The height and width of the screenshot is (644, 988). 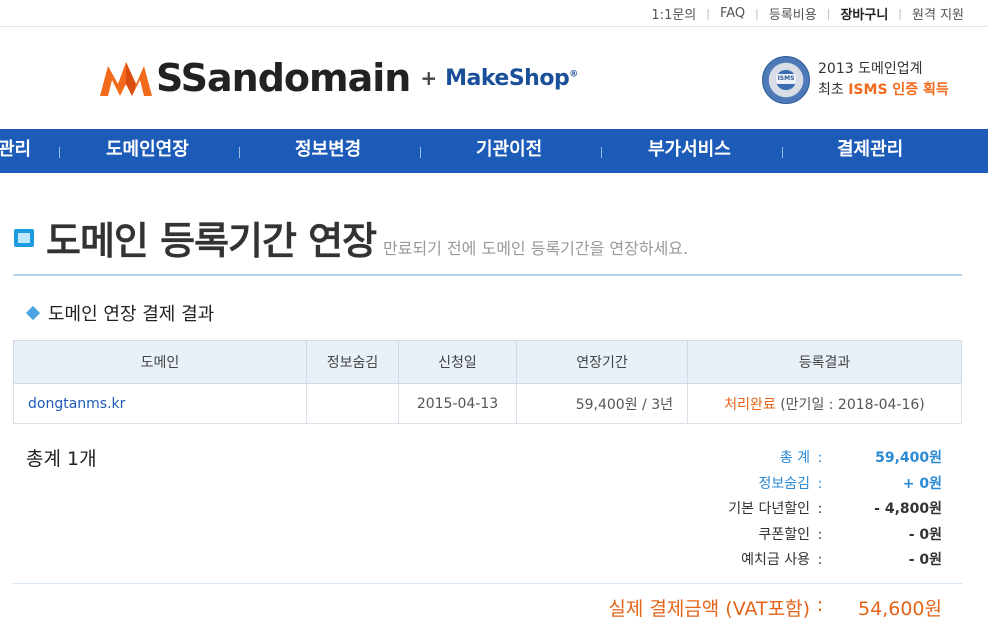 I want to click on nav-item-info-change: 정보변경, so click(x=328, y=151).